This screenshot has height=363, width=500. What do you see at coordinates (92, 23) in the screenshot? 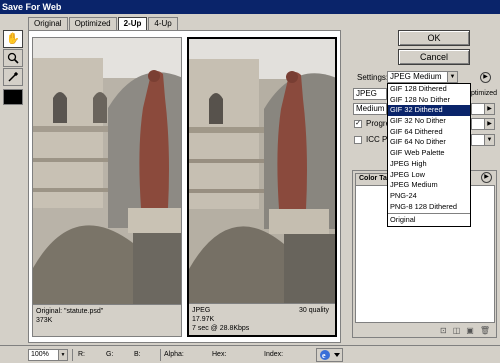
I see `tab-optimized: Optimized` at bounding box center [92, 23].